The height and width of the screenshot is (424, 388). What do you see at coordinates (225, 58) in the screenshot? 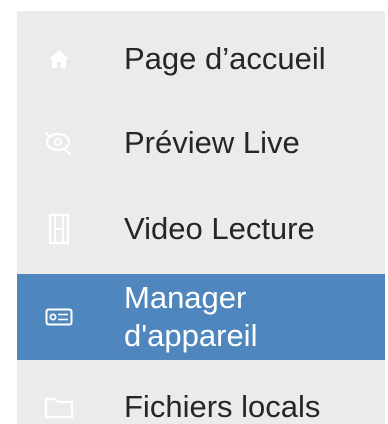
I see `menu-item-label: Page d’accueil` at bounding box center [225, 58].